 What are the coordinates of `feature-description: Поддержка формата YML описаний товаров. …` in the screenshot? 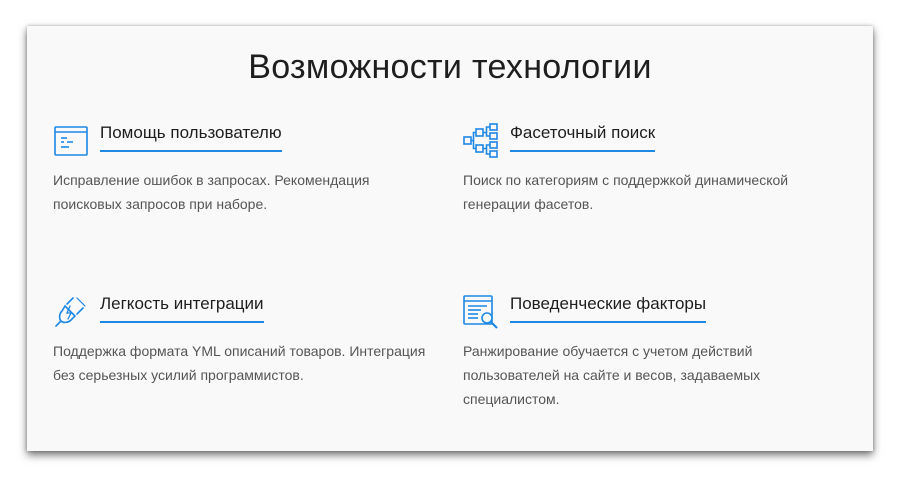 It's located at (239, 363).